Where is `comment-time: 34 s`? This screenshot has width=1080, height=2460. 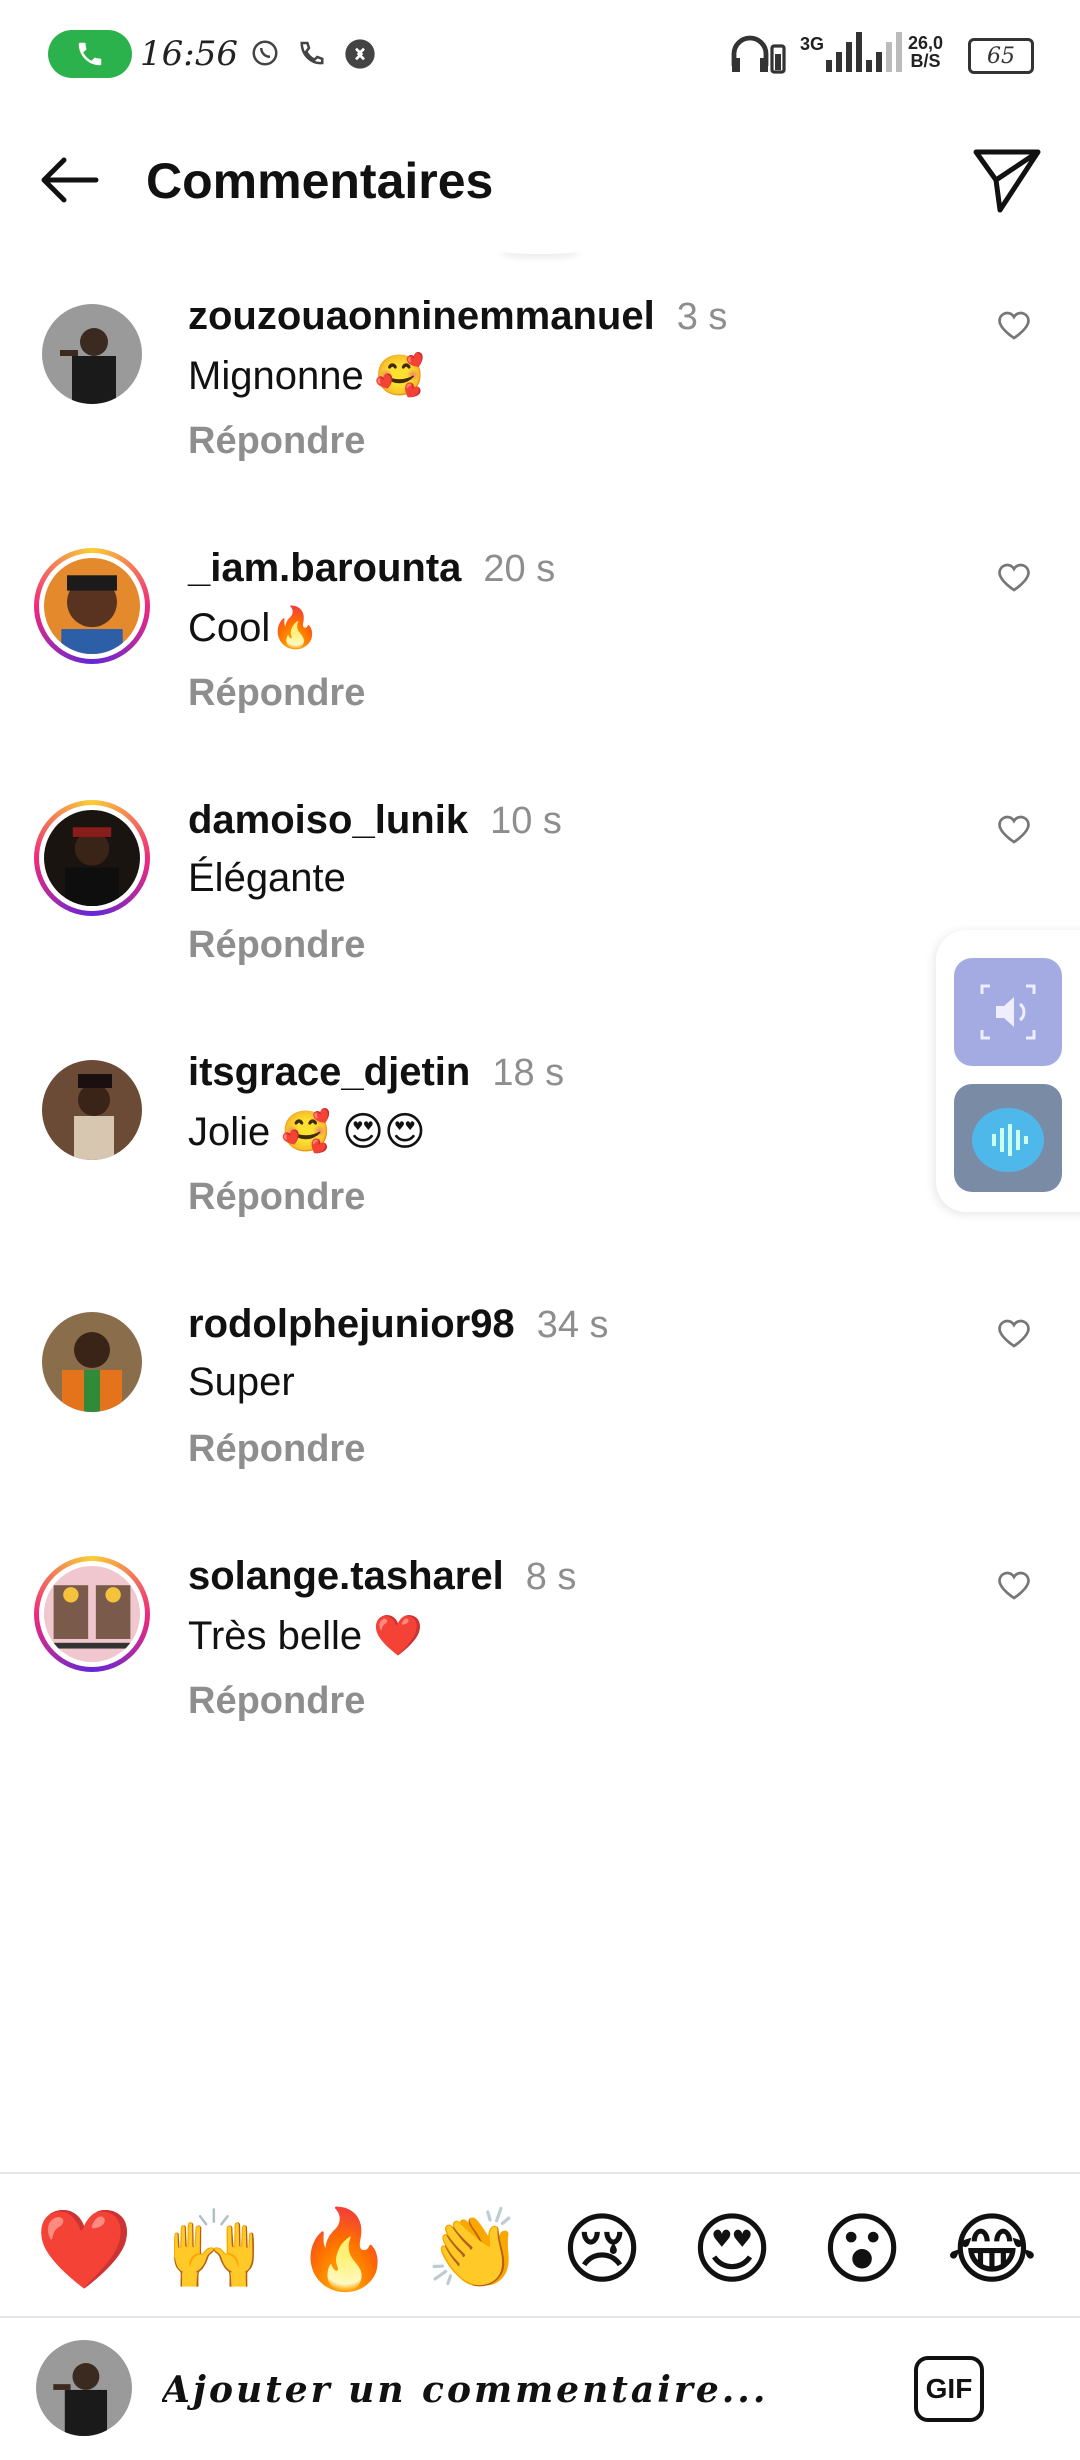 comment-time: 34 s is located at coordinates (572, 1325).